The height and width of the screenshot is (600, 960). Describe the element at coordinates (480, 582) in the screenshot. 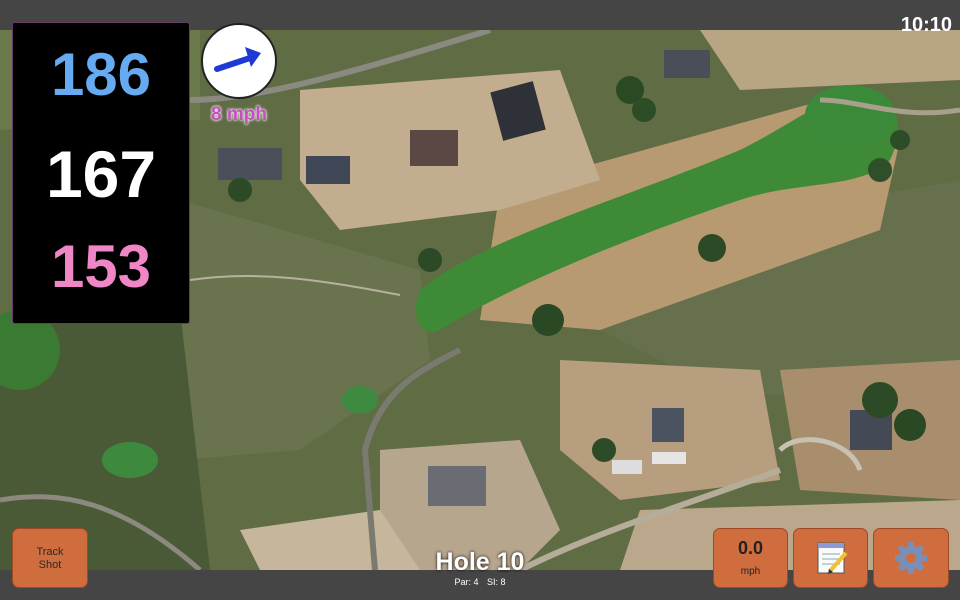

I see `hole-info: Par: 4 SI: 8` at that location.